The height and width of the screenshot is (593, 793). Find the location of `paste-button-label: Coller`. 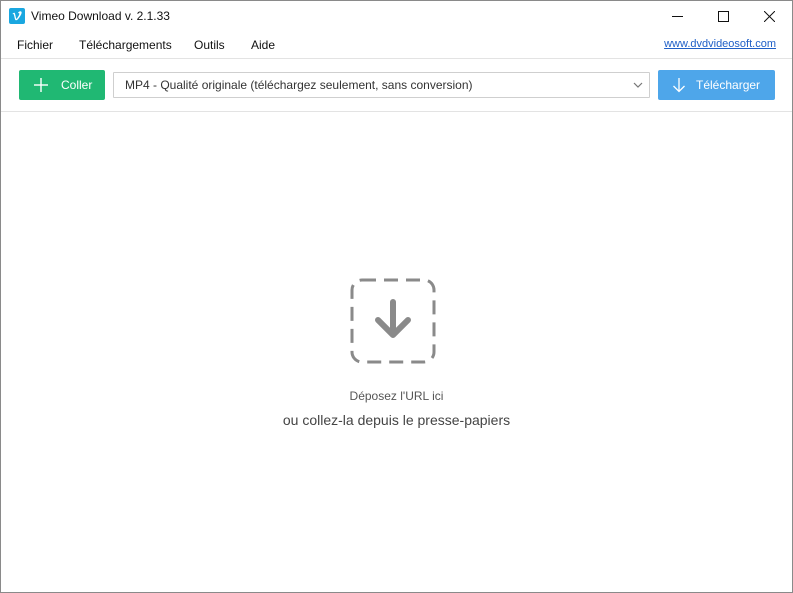

paste-button-label: Coller is located at coordinates (77, 85).